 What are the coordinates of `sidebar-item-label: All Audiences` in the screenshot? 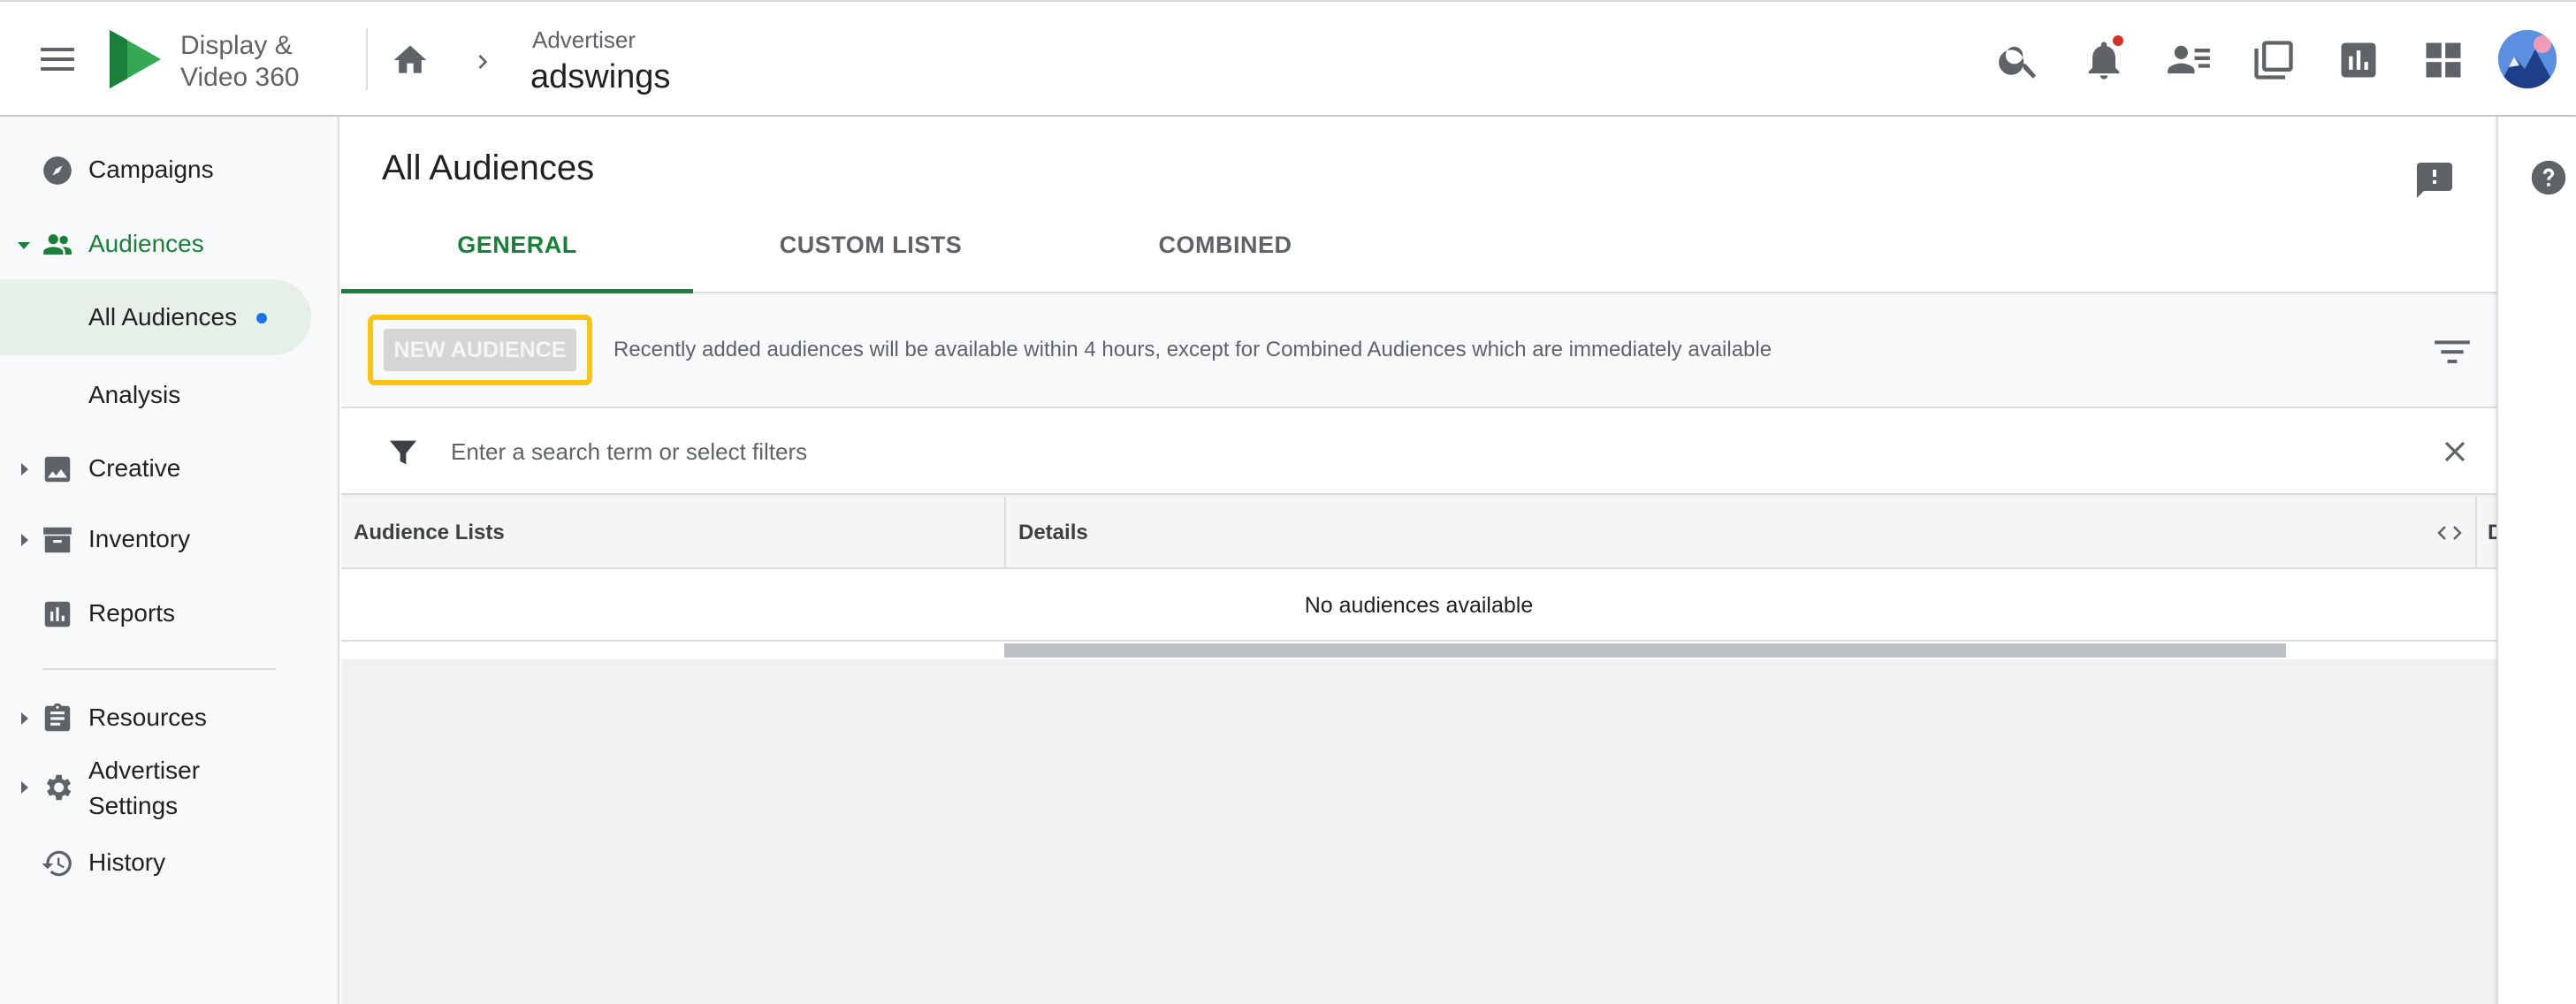 It's located at (163, 317).